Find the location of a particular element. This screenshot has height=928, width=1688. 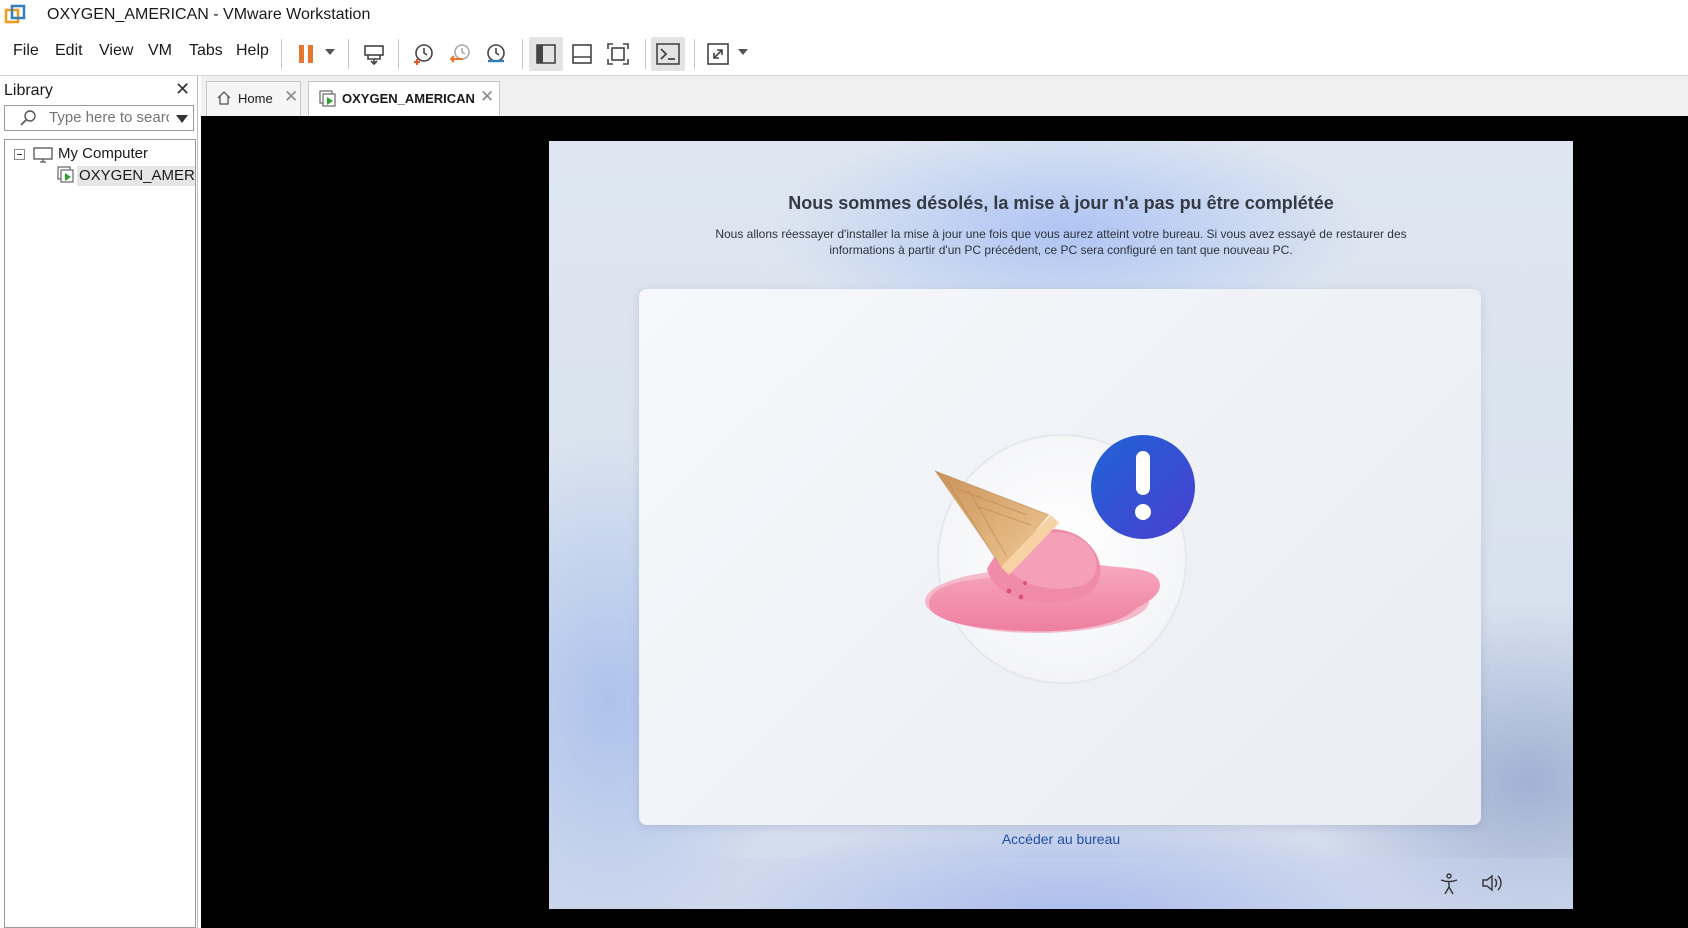

tree-item-vm-label: OXYGEN_AMERIC is located at coordinates (137, 175).